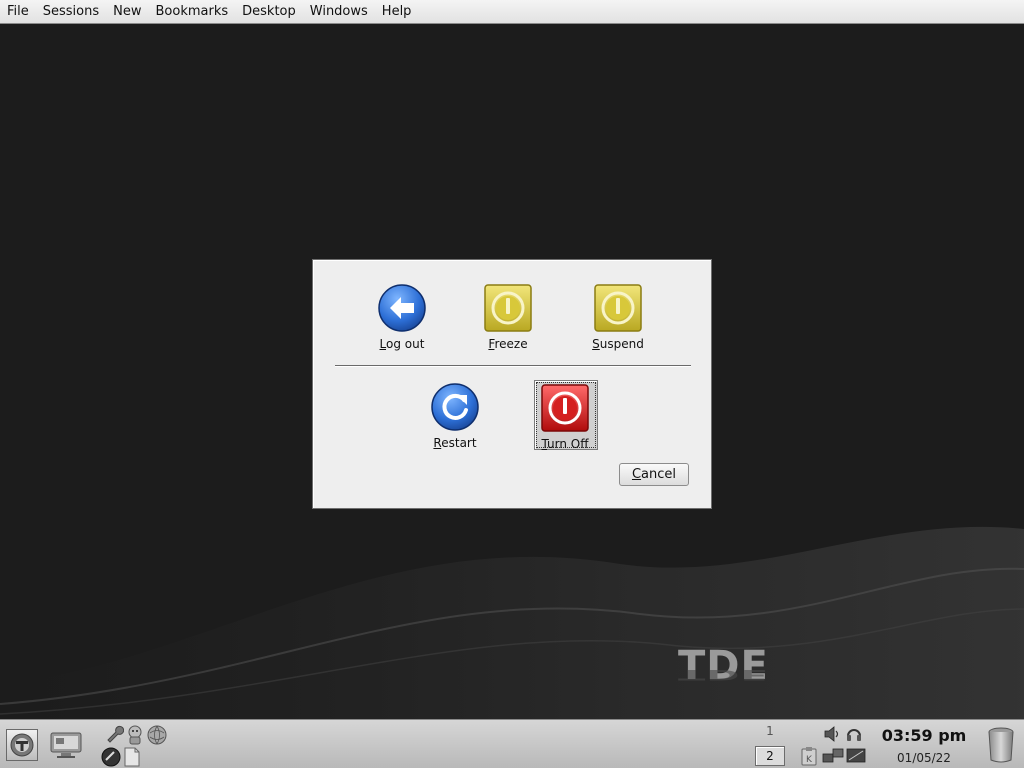  Describe the element at coordinates (339, 11) in the screenshot. I see `menu-windows: Windows` at that location.